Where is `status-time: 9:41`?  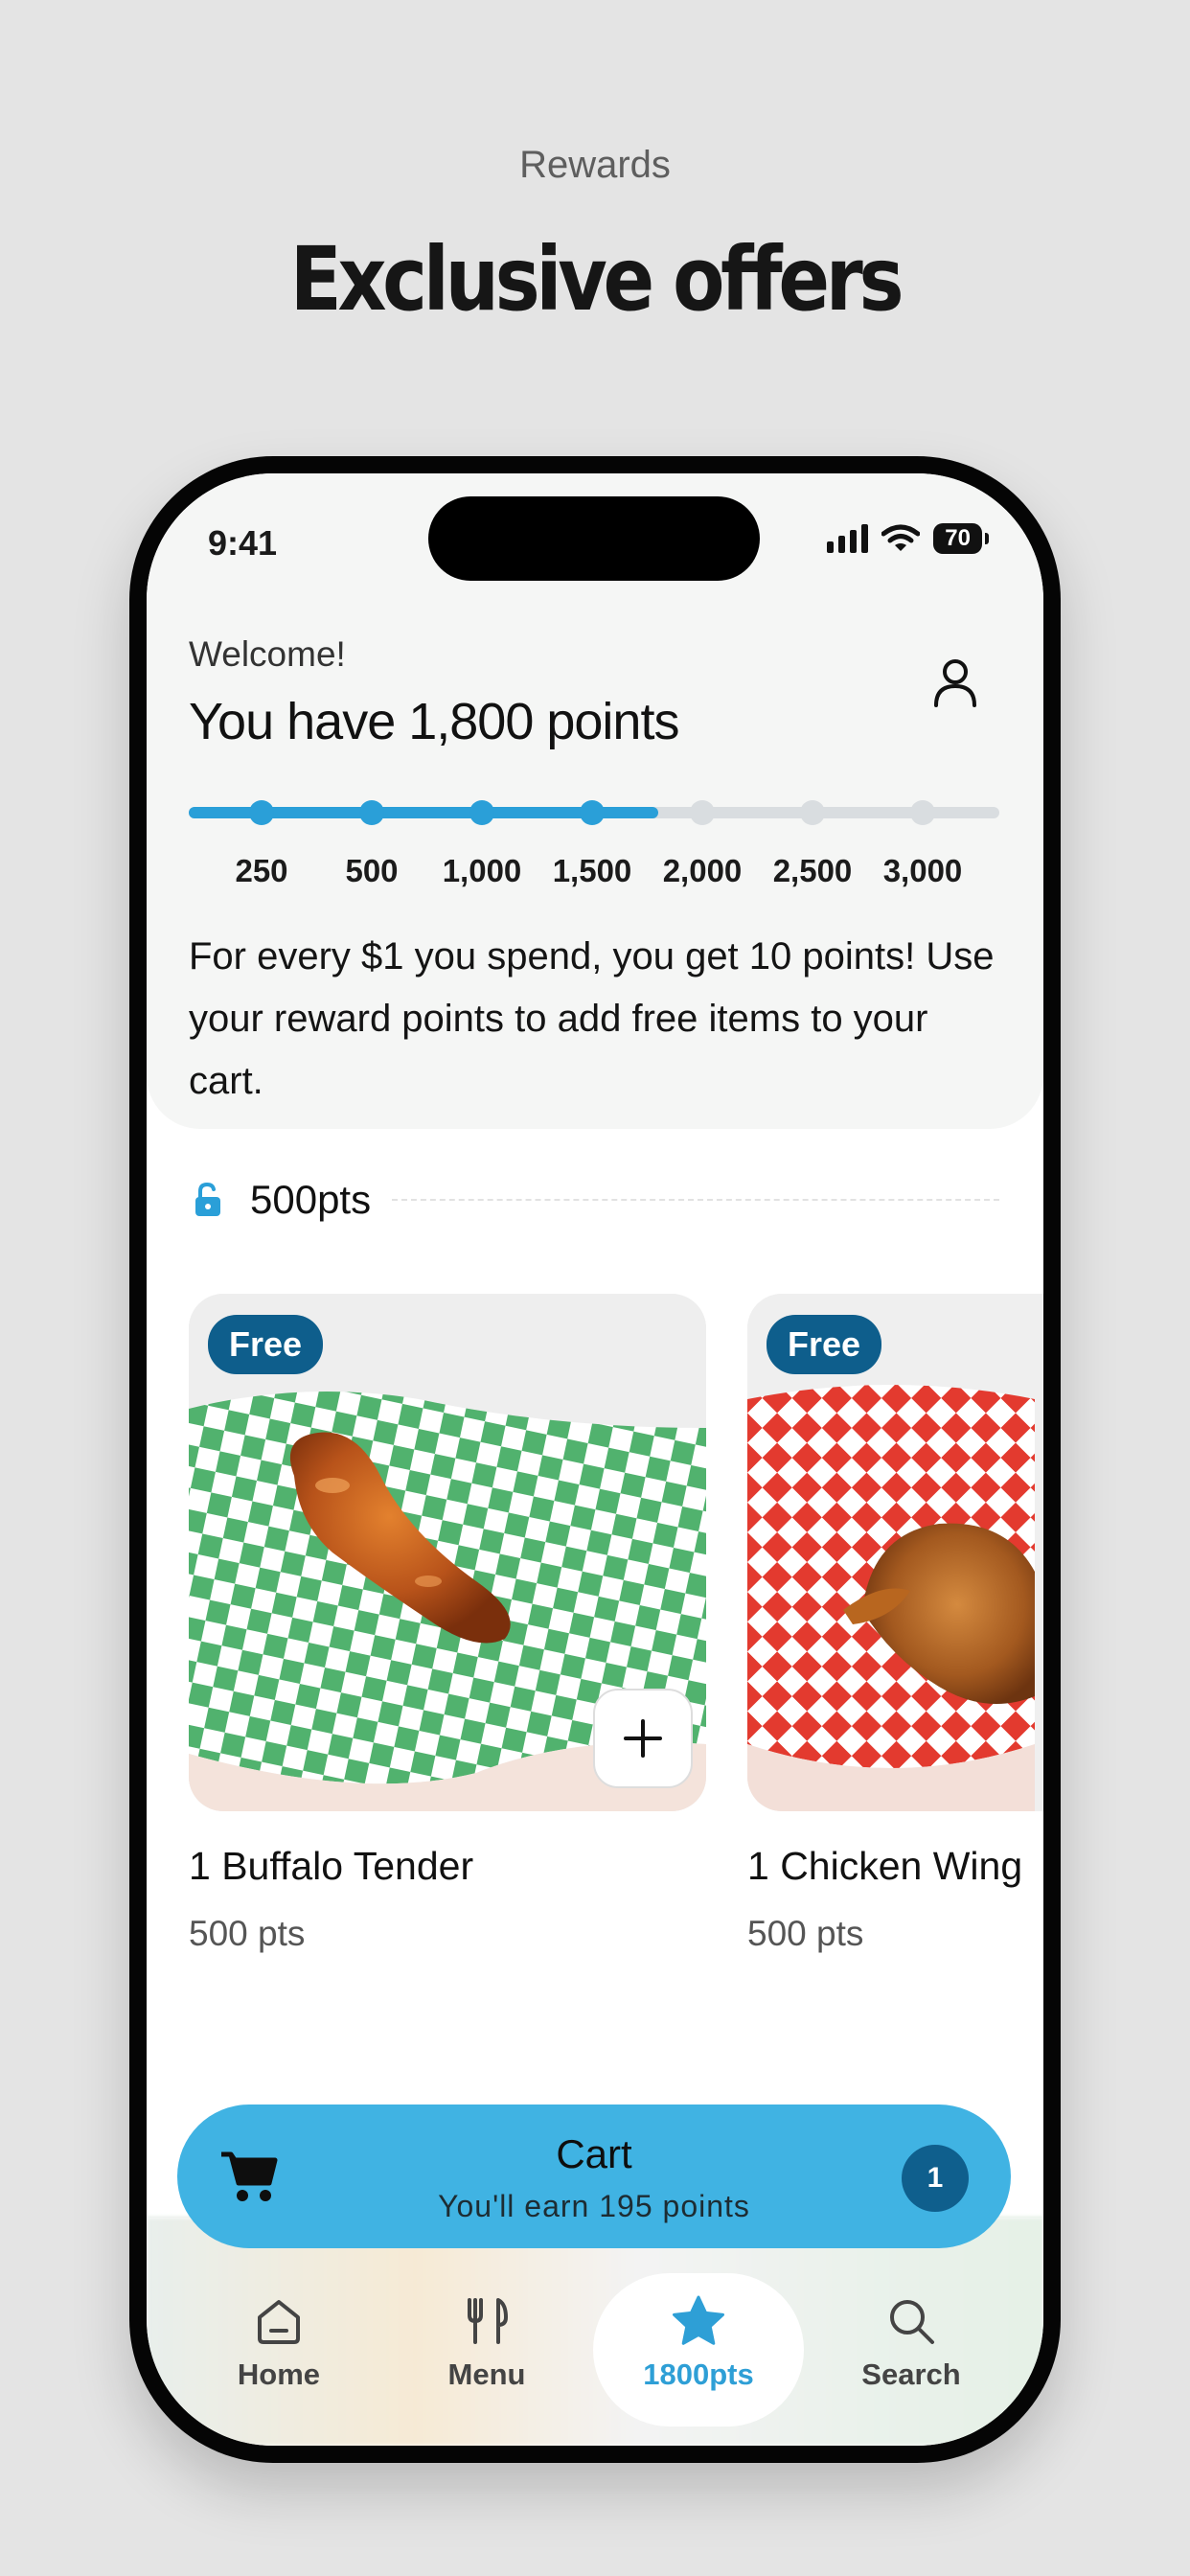
status-time: 9:41 is located at coordinates (243, 543).